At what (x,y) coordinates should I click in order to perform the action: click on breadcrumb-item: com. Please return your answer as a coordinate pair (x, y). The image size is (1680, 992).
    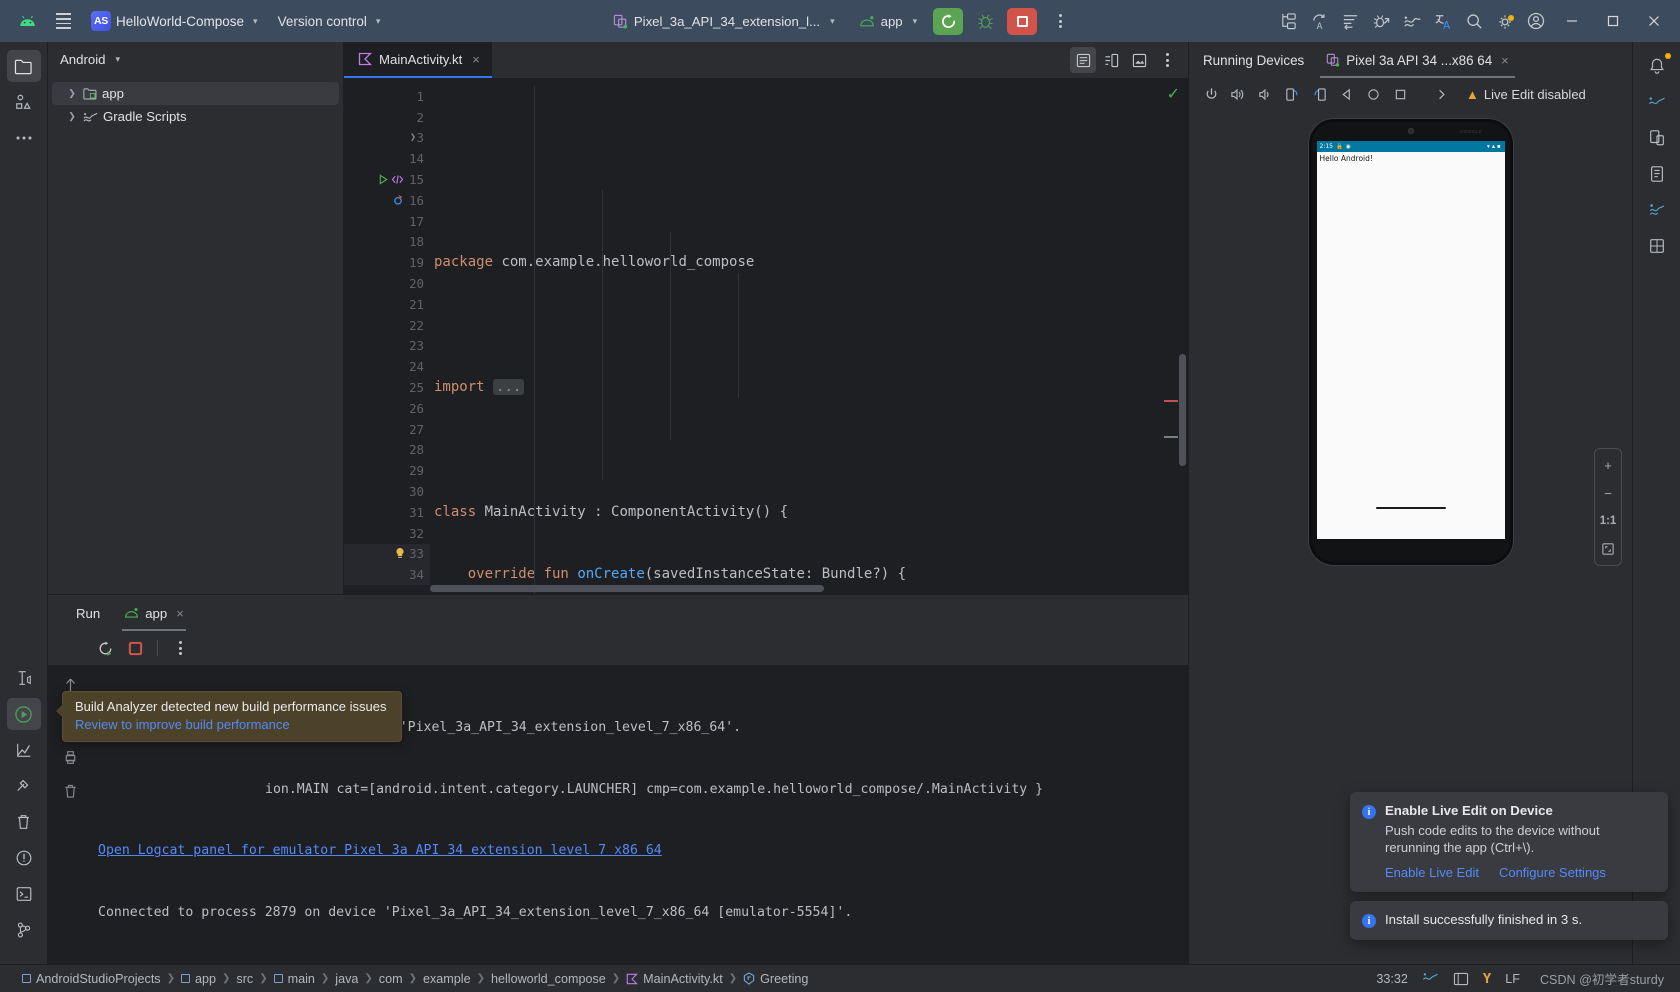
    Looking at the image, I should click on (391, 979).